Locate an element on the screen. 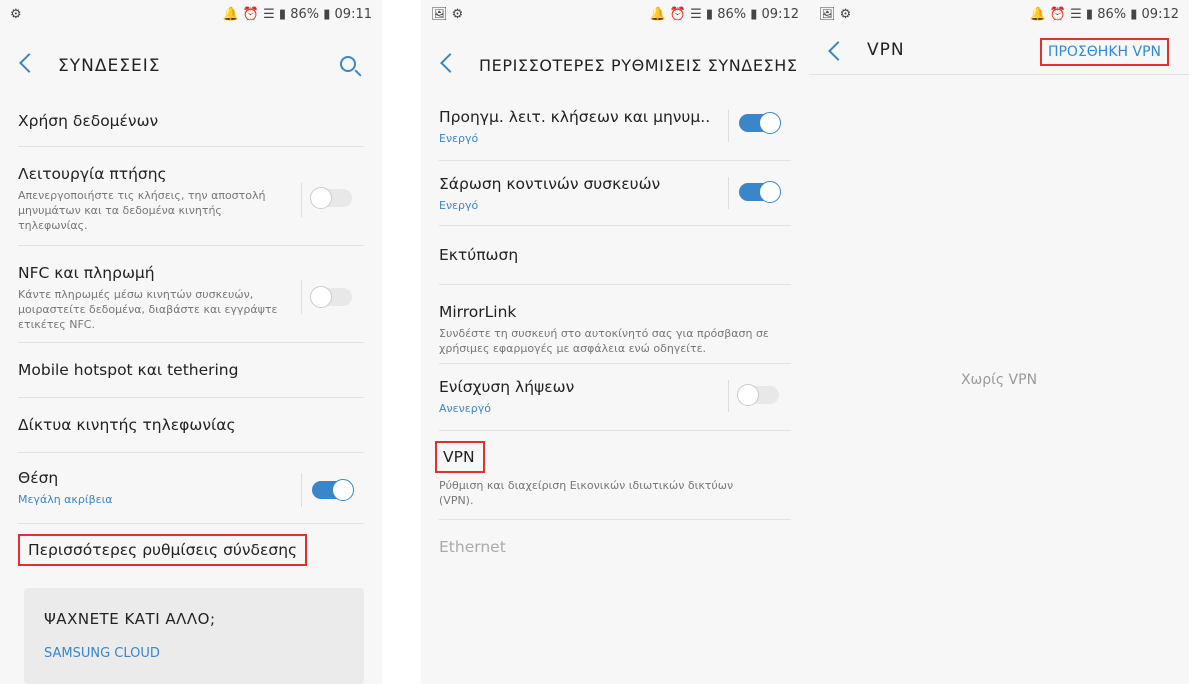  item-label: VPN is located at coordinates (460, 457).